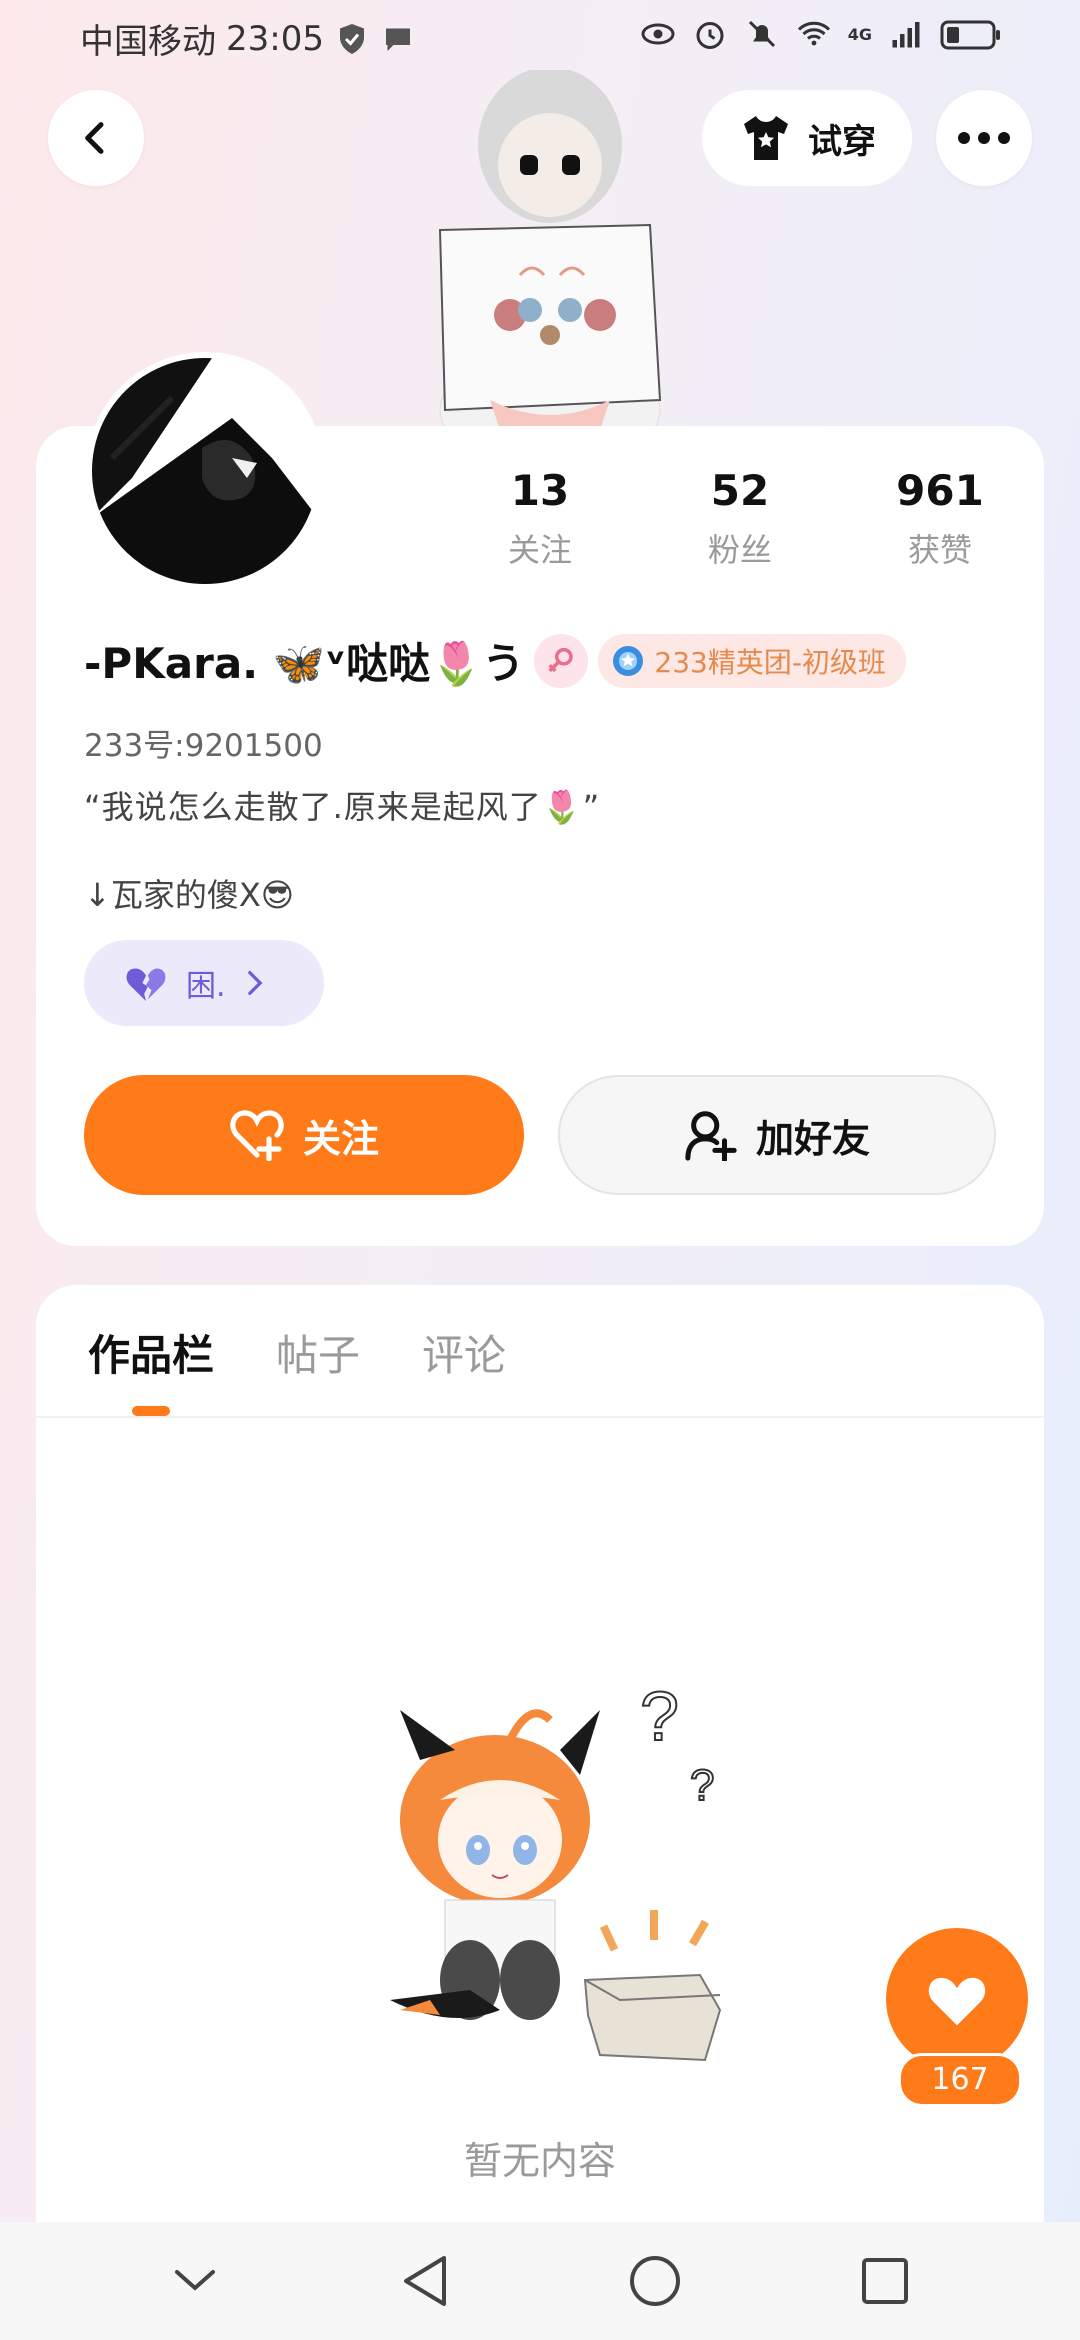 Image resolution: width=1080 pixels, height=2340 pixels. I want to click on empty-state-text: 暂无内容, so click(539, 2161).